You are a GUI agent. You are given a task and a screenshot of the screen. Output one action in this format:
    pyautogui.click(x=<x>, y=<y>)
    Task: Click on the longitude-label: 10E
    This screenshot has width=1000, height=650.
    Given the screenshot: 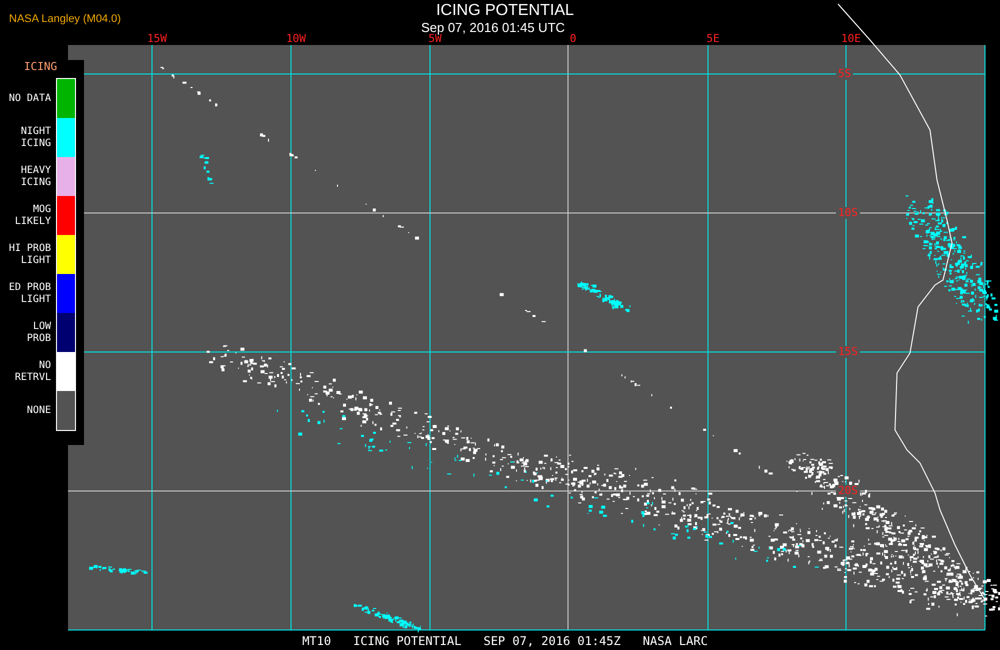 What is the action you would take?
    pyautogui.click(x=851, y=38)
    